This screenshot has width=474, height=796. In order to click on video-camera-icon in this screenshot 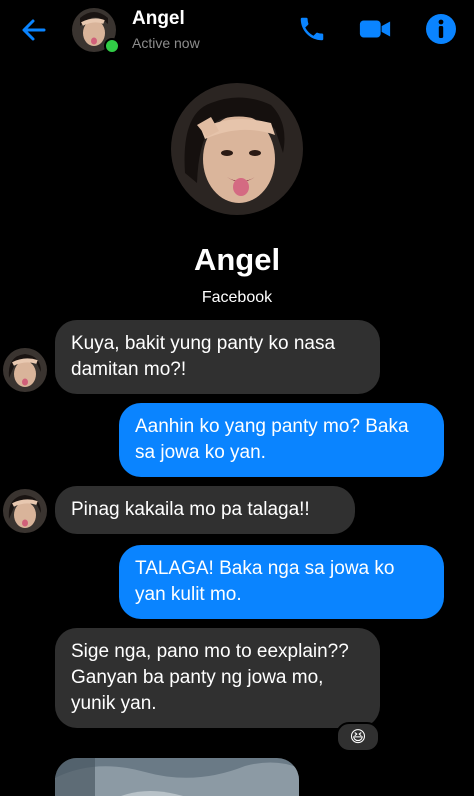, I will do `click(375, 29)`.